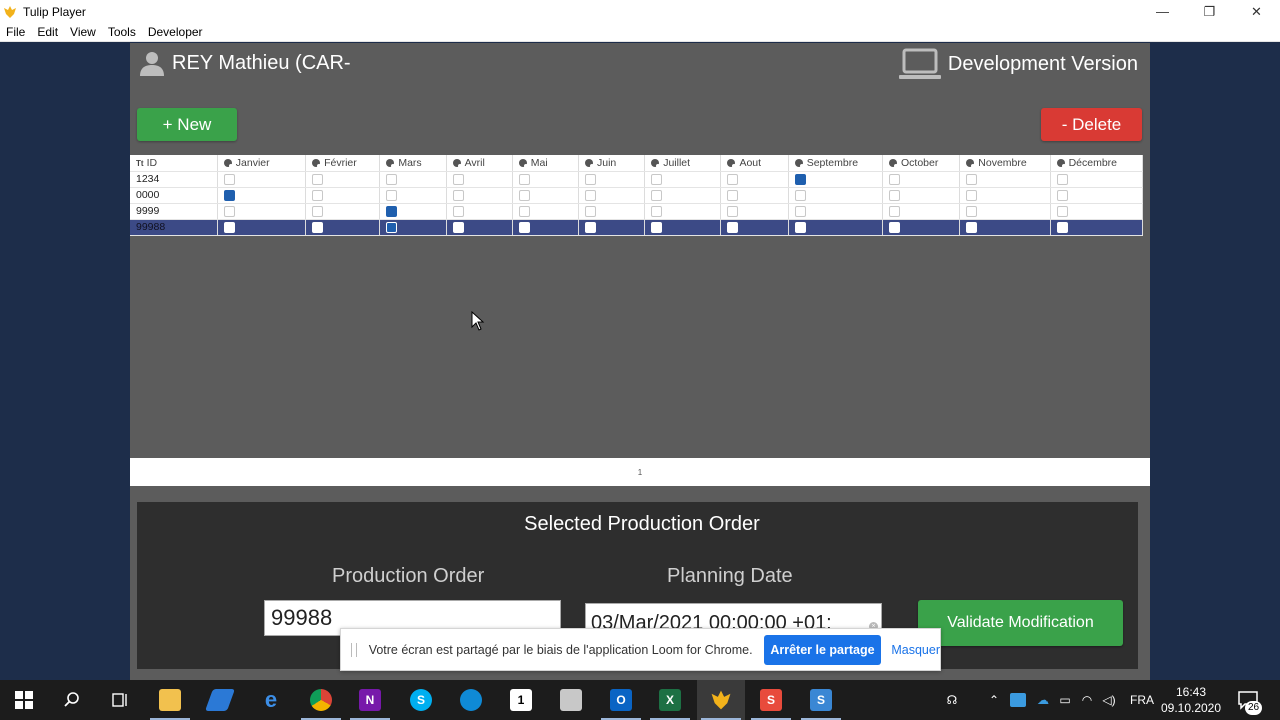  I want to click on column-header-avril: Avril, so click(479, 163).